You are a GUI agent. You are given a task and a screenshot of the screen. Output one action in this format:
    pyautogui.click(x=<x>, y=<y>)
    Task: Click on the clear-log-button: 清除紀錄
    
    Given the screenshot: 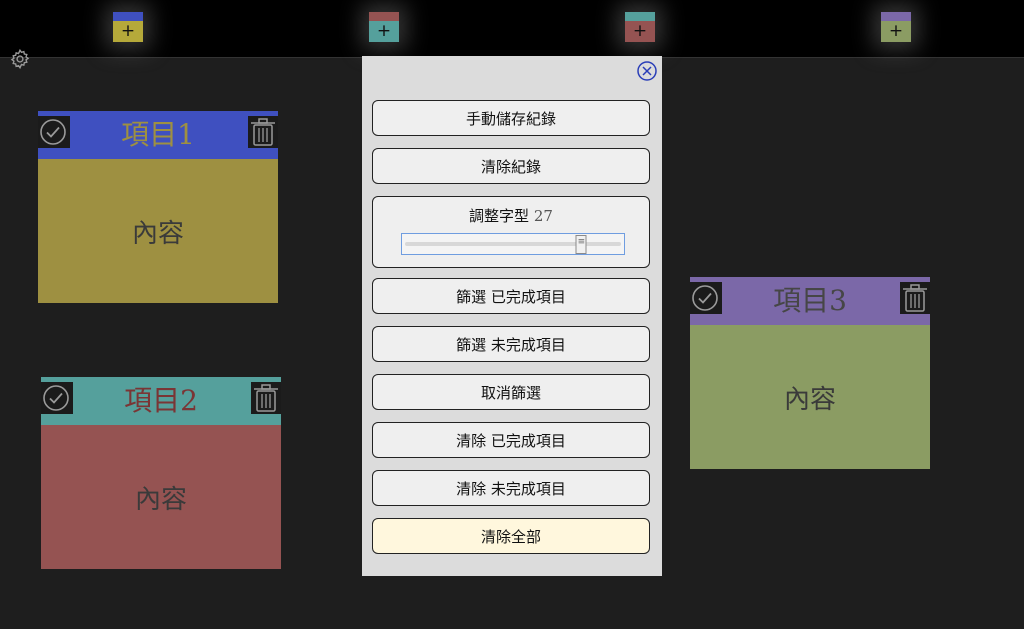 What is the action you would take?
    pyautogui.click(x=511, y=166)
    